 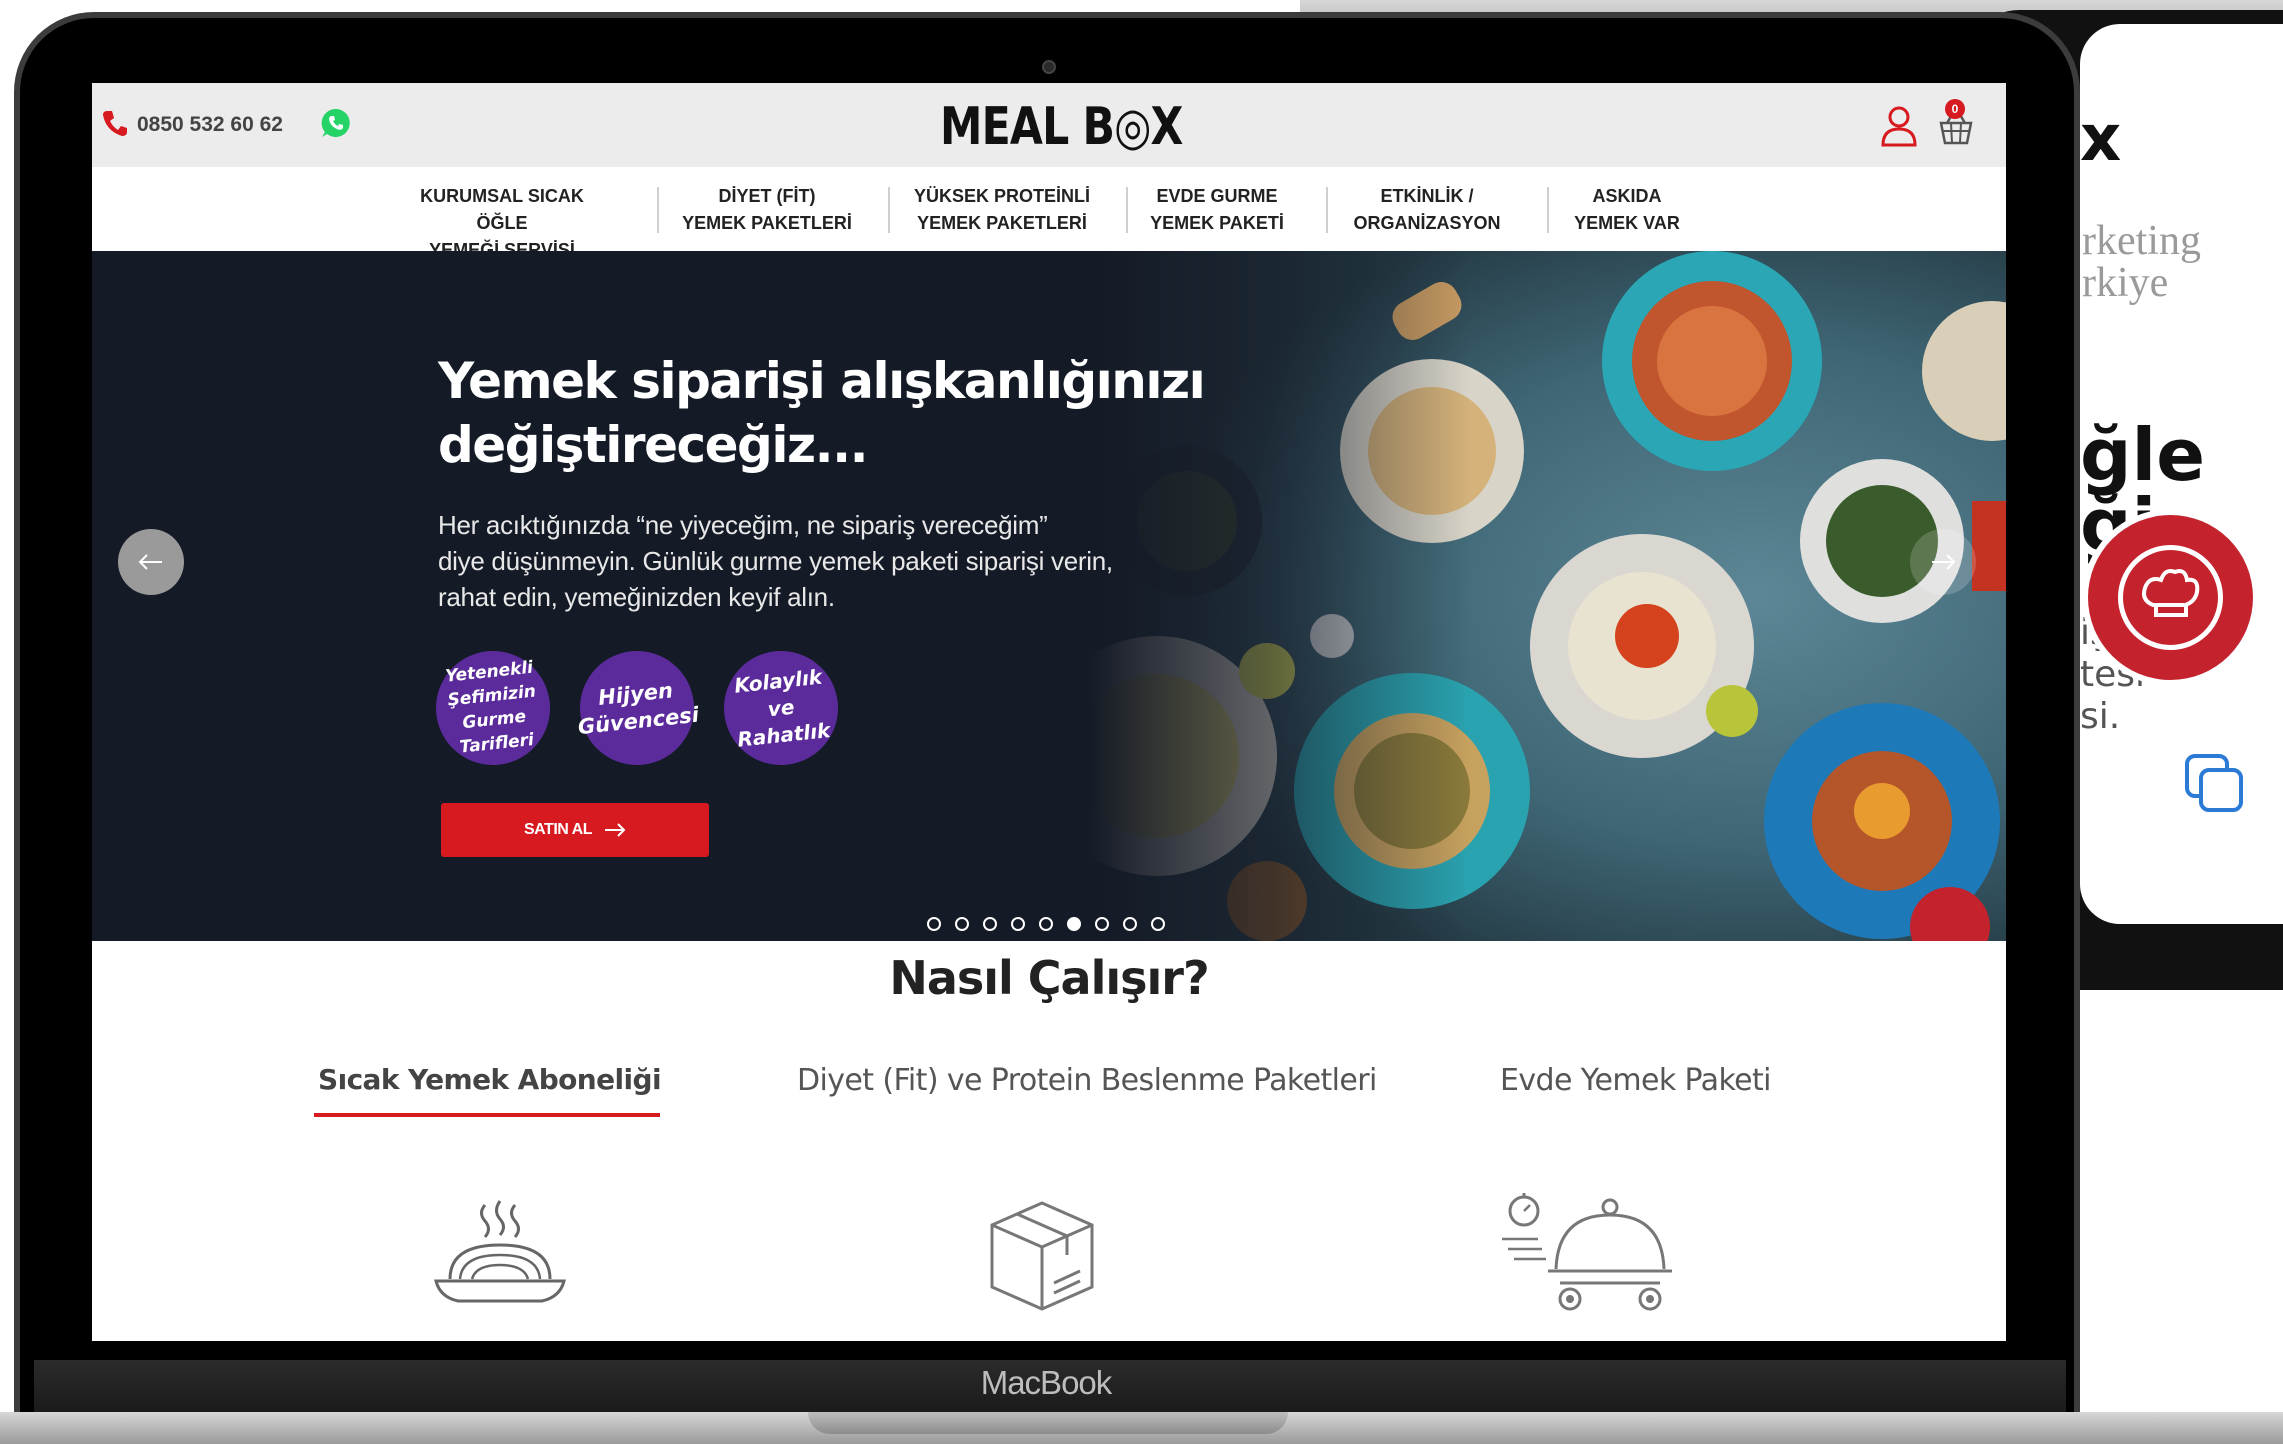 What do you see at coordinates (1955, 109) in the screenshot?
I see `cart-count-badge: 0` at bounding box center [1955, 109].